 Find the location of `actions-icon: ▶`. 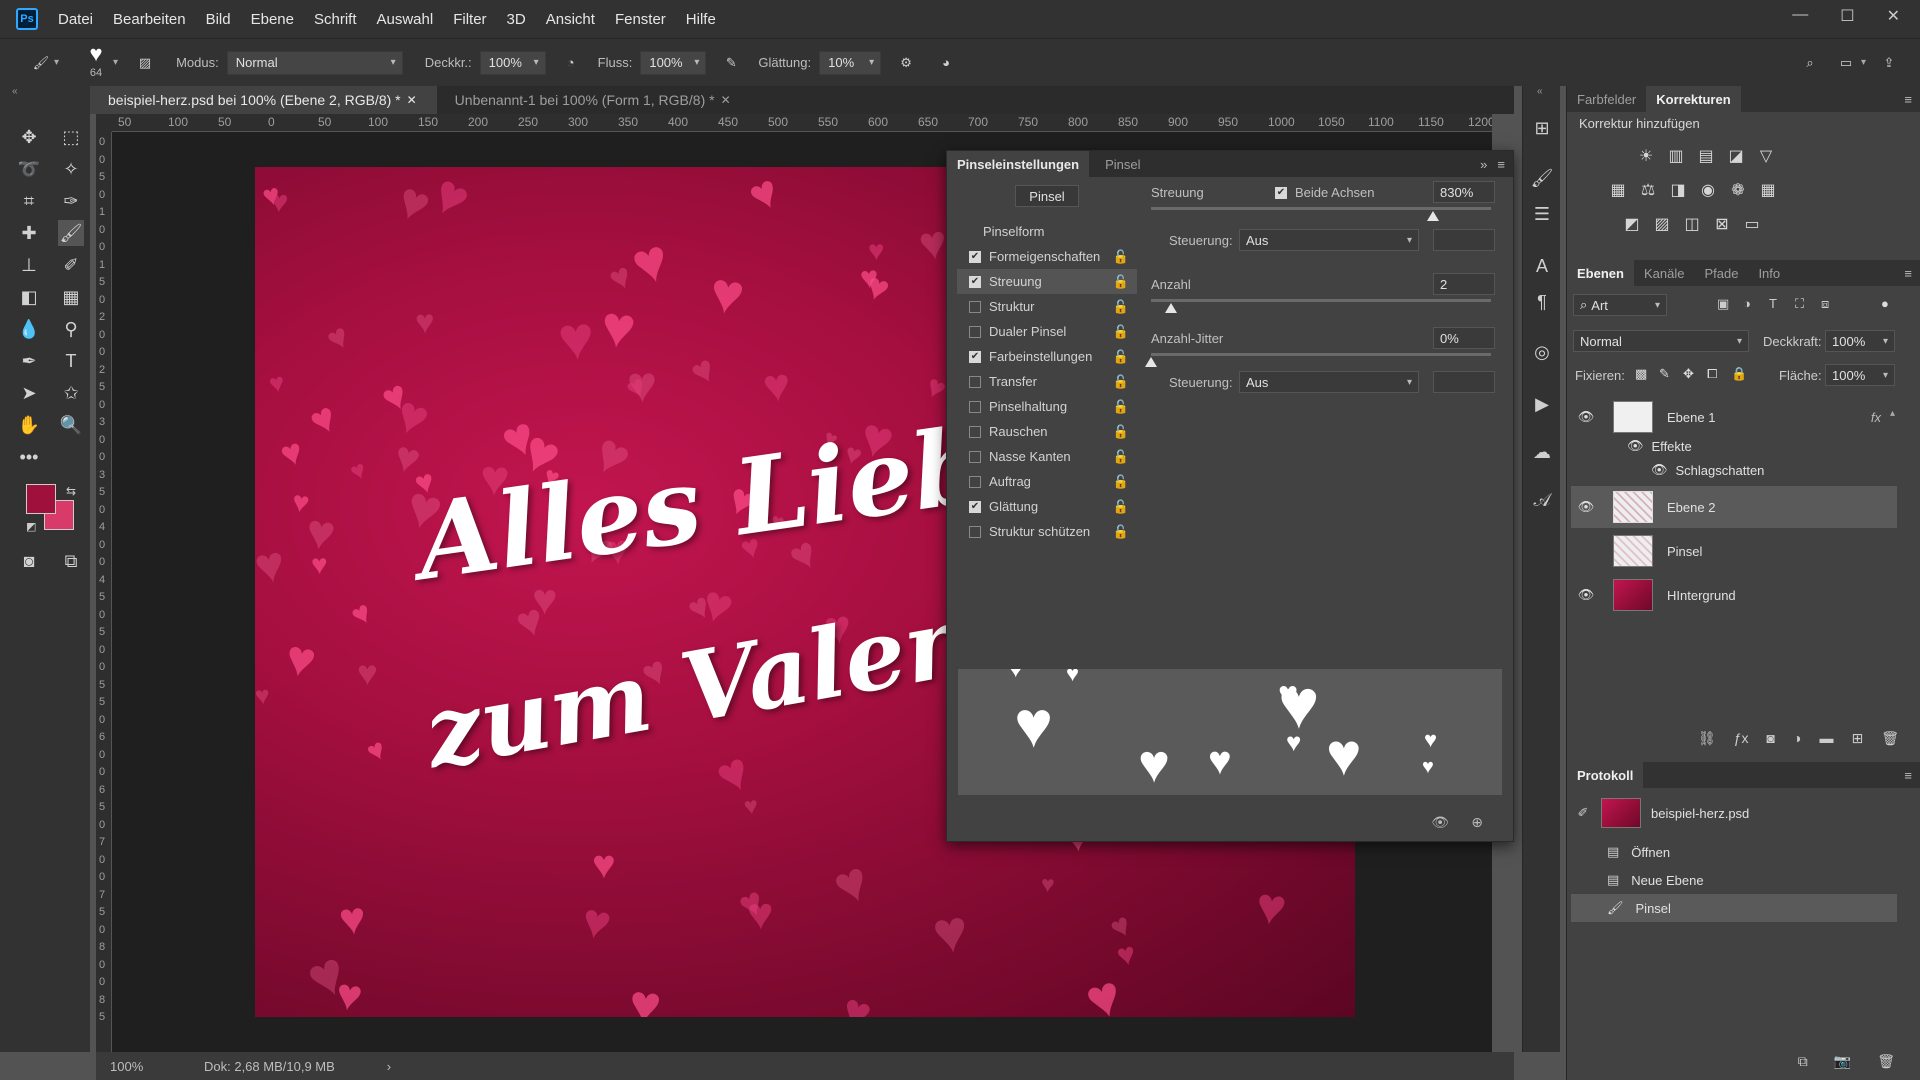

actions-icon: ▶ is located at coordinates (1542, 404).